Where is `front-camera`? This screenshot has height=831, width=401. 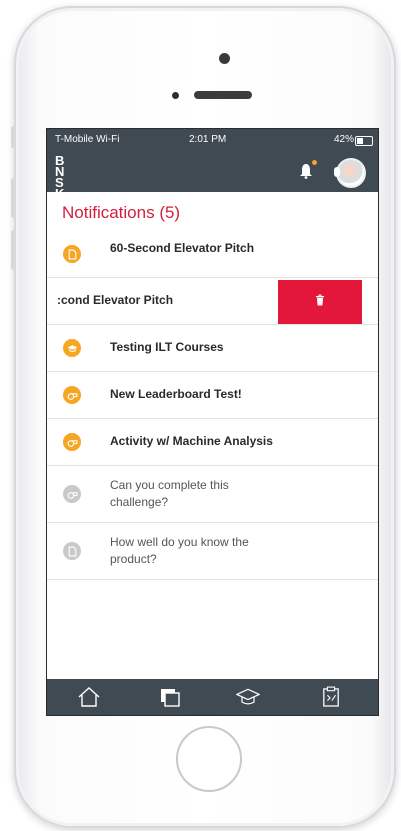
front-camera is located at coordinates (224, 58).